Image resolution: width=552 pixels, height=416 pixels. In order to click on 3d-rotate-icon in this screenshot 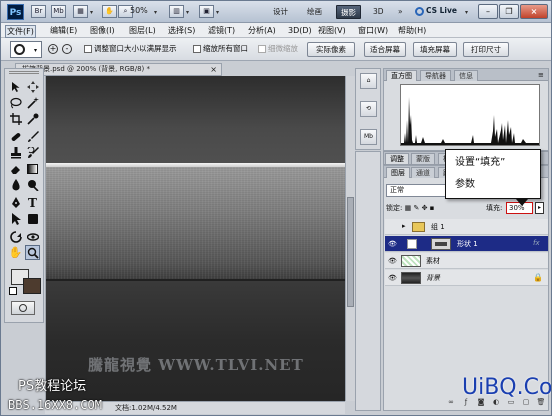, I will do `click(15, 236)`.